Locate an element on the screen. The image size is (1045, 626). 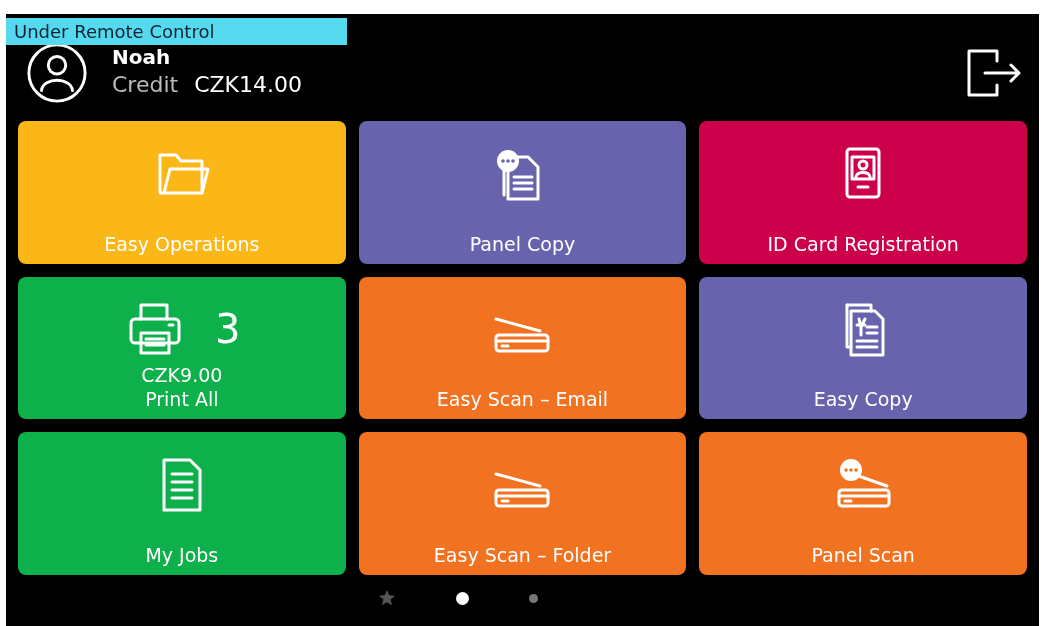
job-amount: CZK9.00 is located at coordinates (182, 375).